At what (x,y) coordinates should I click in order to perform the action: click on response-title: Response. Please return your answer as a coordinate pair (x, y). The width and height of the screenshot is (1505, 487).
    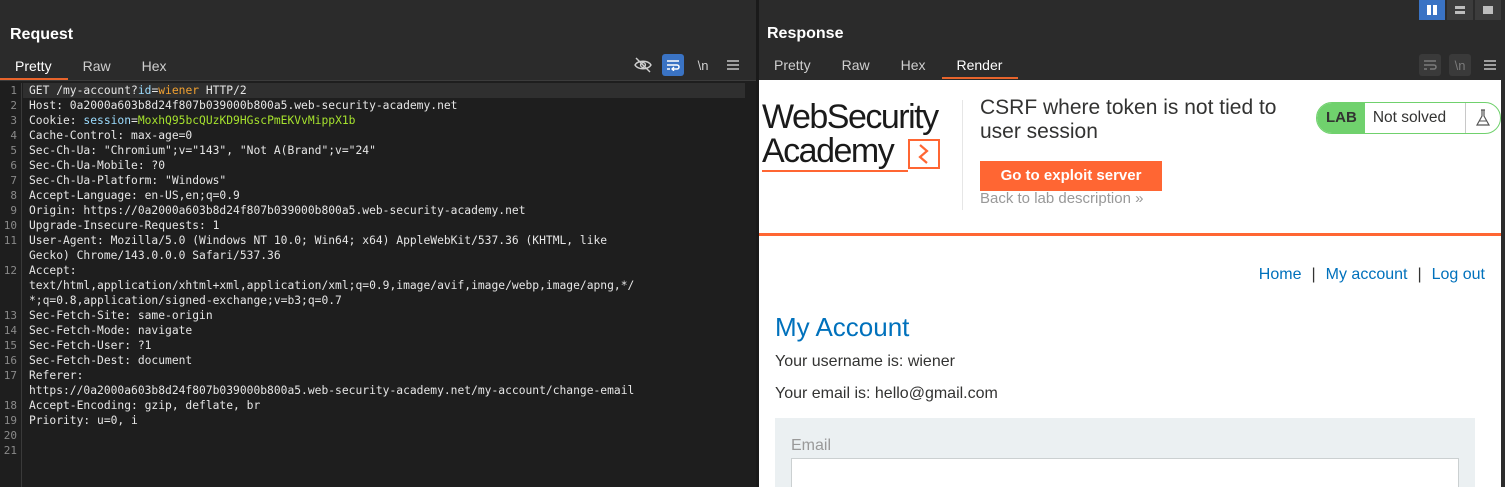
    Looking at the image, I should click on (805, 33).